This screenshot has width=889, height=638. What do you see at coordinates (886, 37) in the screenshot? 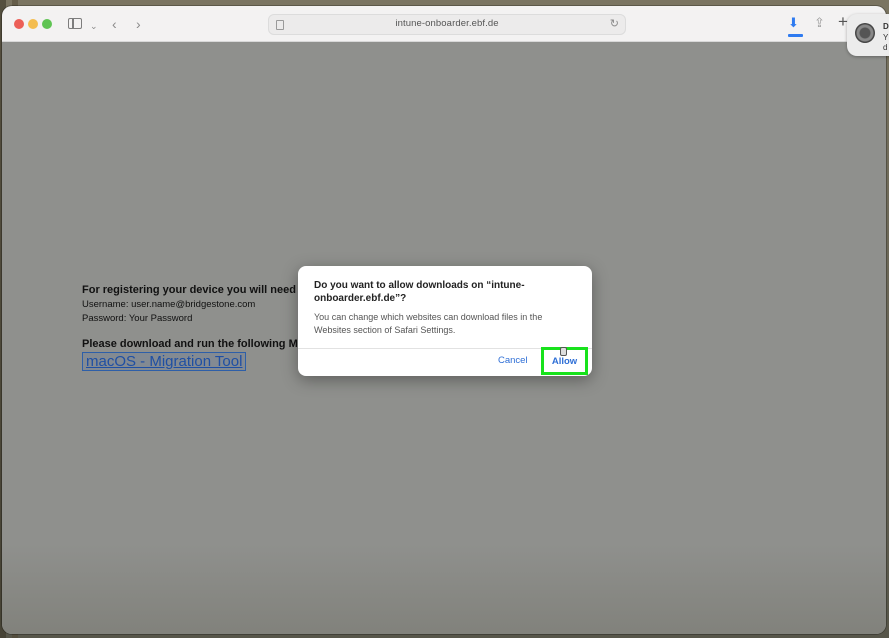
I see `notification-body-line1: Y` at bounding box center [886, 37].